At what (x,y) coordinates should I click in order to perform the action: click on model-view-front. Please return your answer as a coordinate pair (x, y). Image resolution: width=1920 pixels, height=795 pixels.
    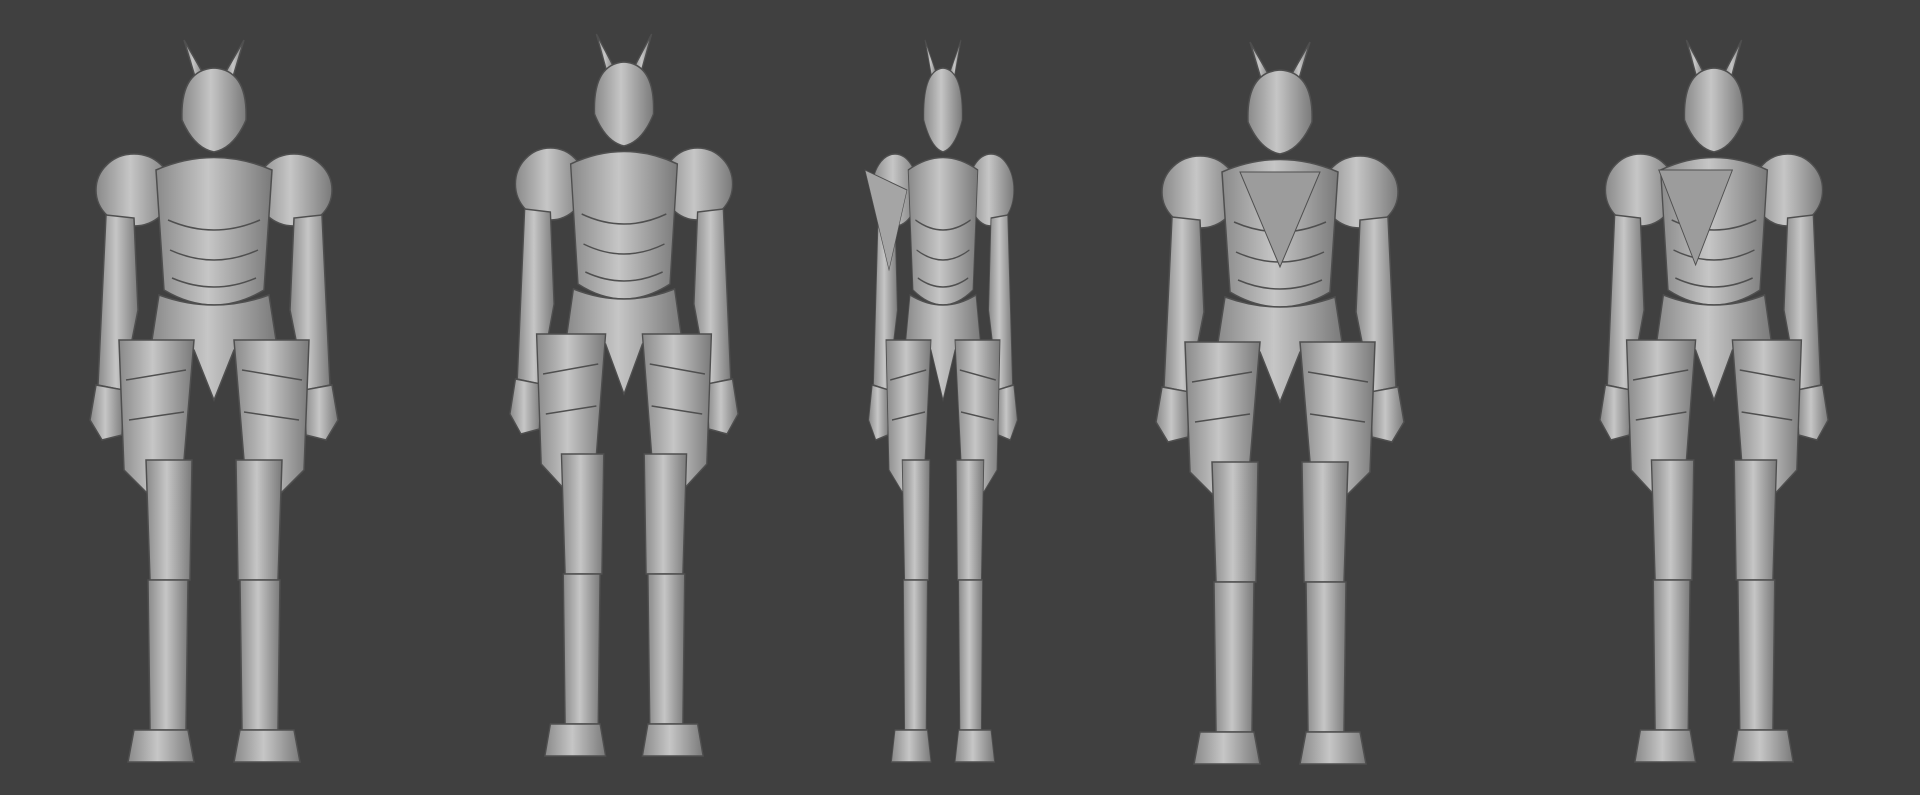
    Looking at the image, I should click on (214, 401).